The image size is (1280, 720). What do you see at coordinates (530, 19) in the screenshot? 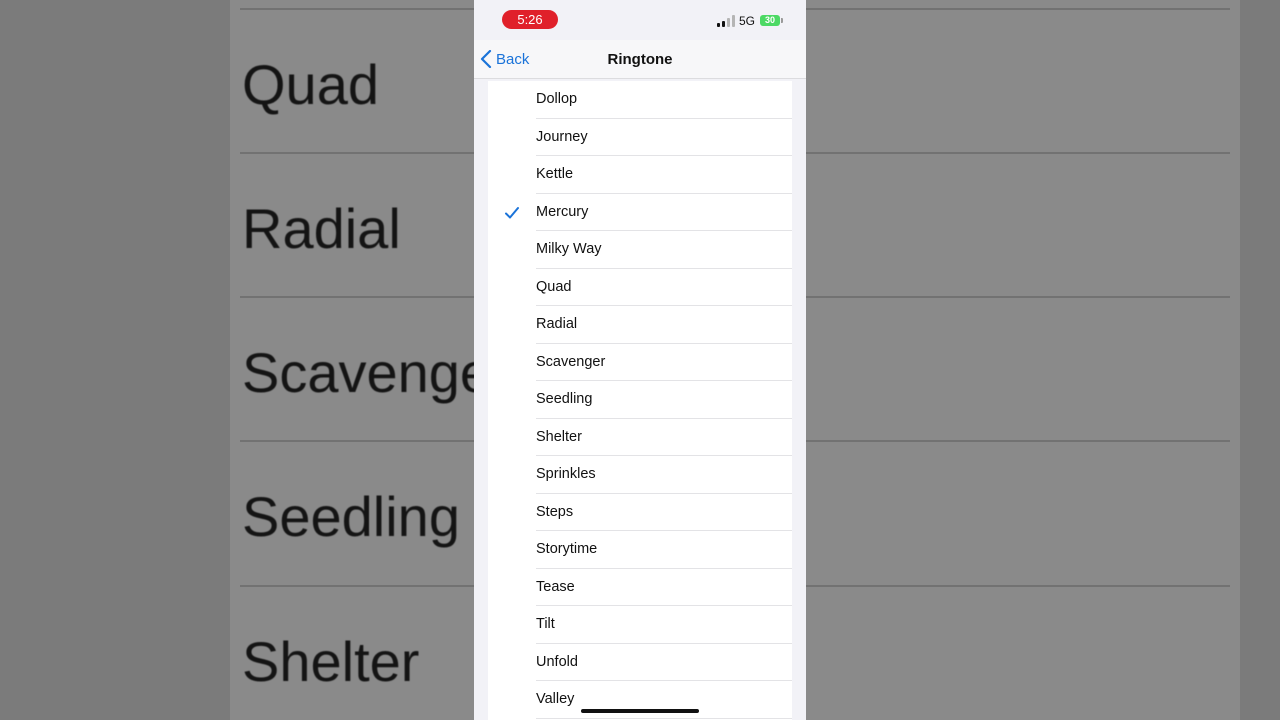
I see `status-time: 5:26` at bounding box center [530, 19].